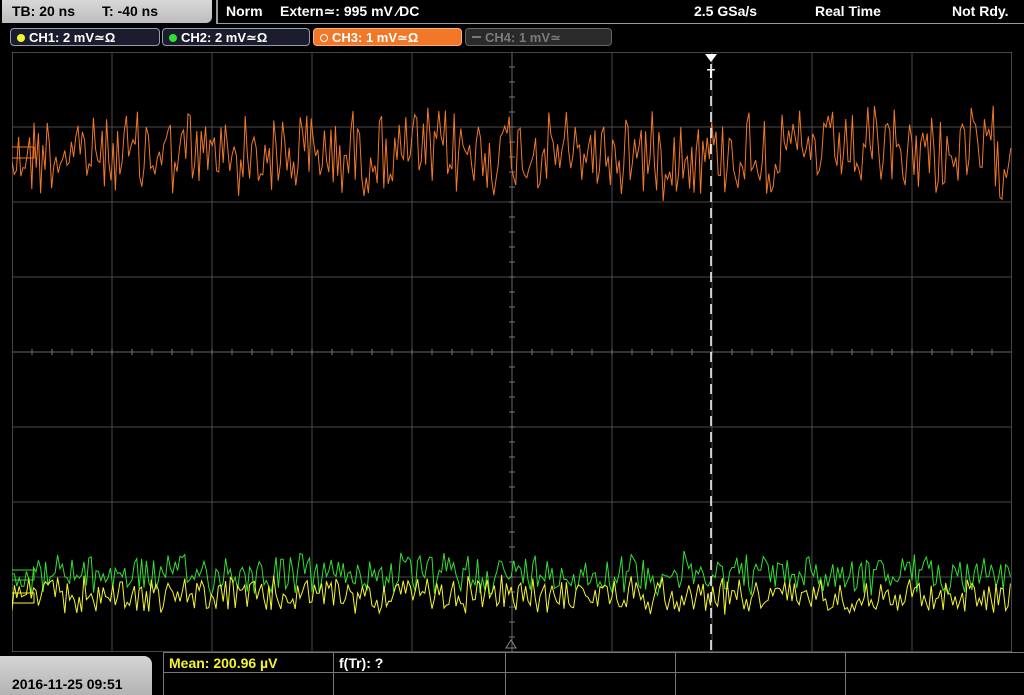  What do you see at coordinates (223, 663) in the screenshot?
I see `mean-measurement: Mean: 200.96 µV` at bounding box center [223, 663].